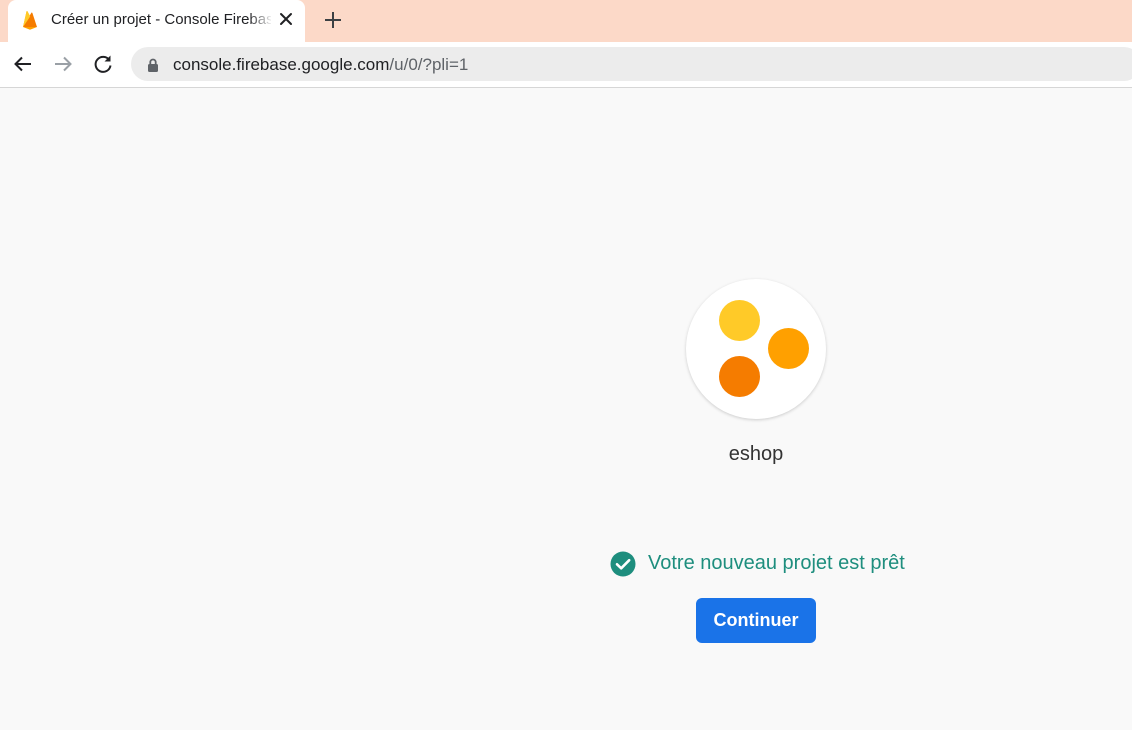  I want to click on continue-button: Continuer, so click(756, 620).